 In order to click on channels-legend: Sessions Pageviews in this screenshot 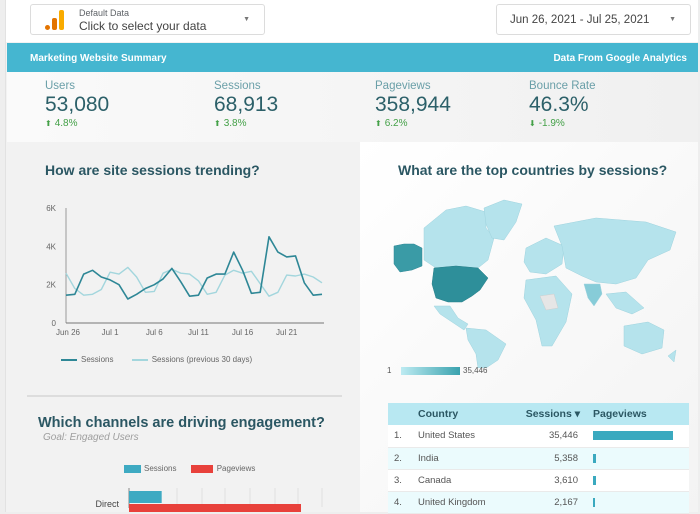, I will do `click(189, 468)`.